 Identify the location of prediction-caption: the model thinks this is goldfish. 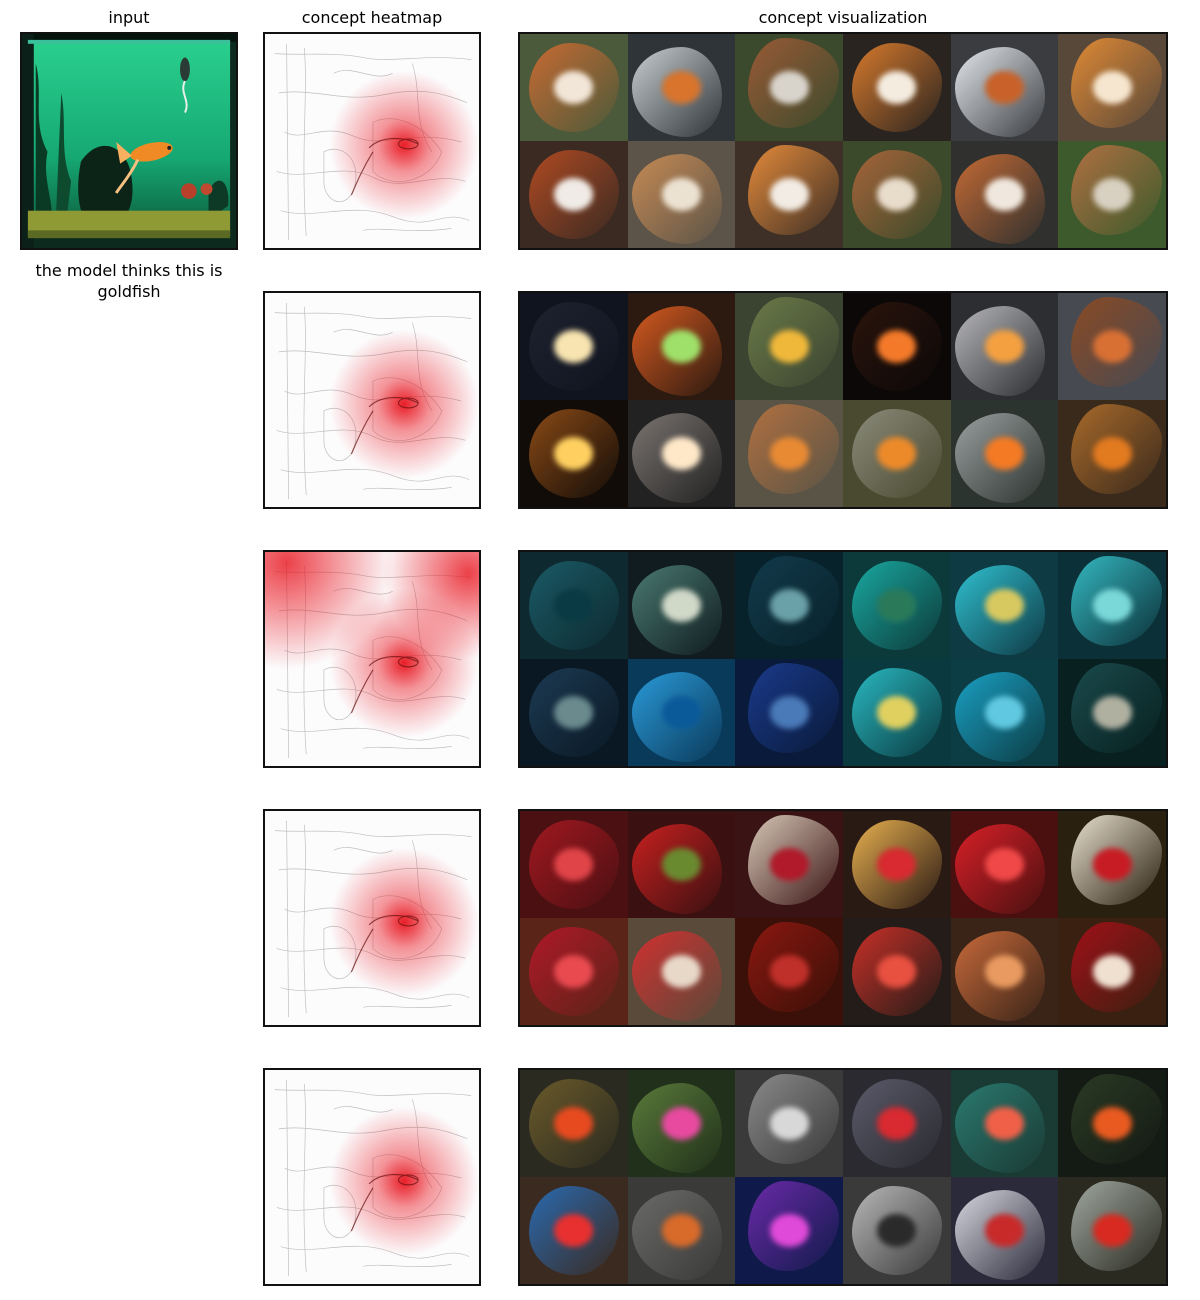
(129, 281).